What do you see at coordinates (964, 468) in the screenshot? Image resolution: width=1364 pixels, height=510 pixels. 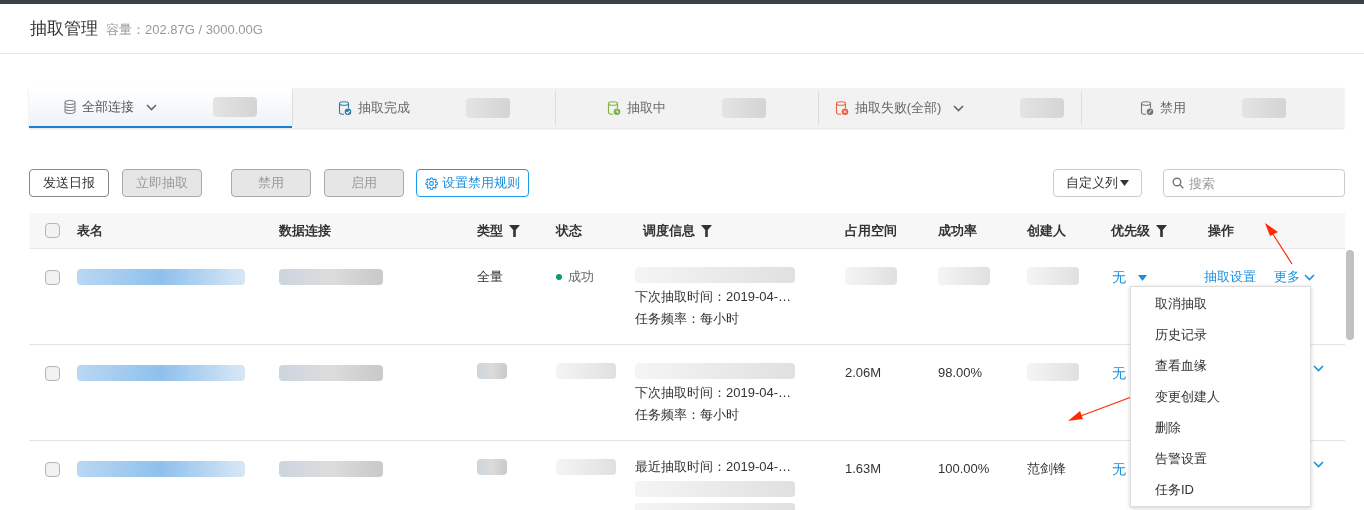 I see `success-rate-text: 100.00%` at bounding box center [964, 468].